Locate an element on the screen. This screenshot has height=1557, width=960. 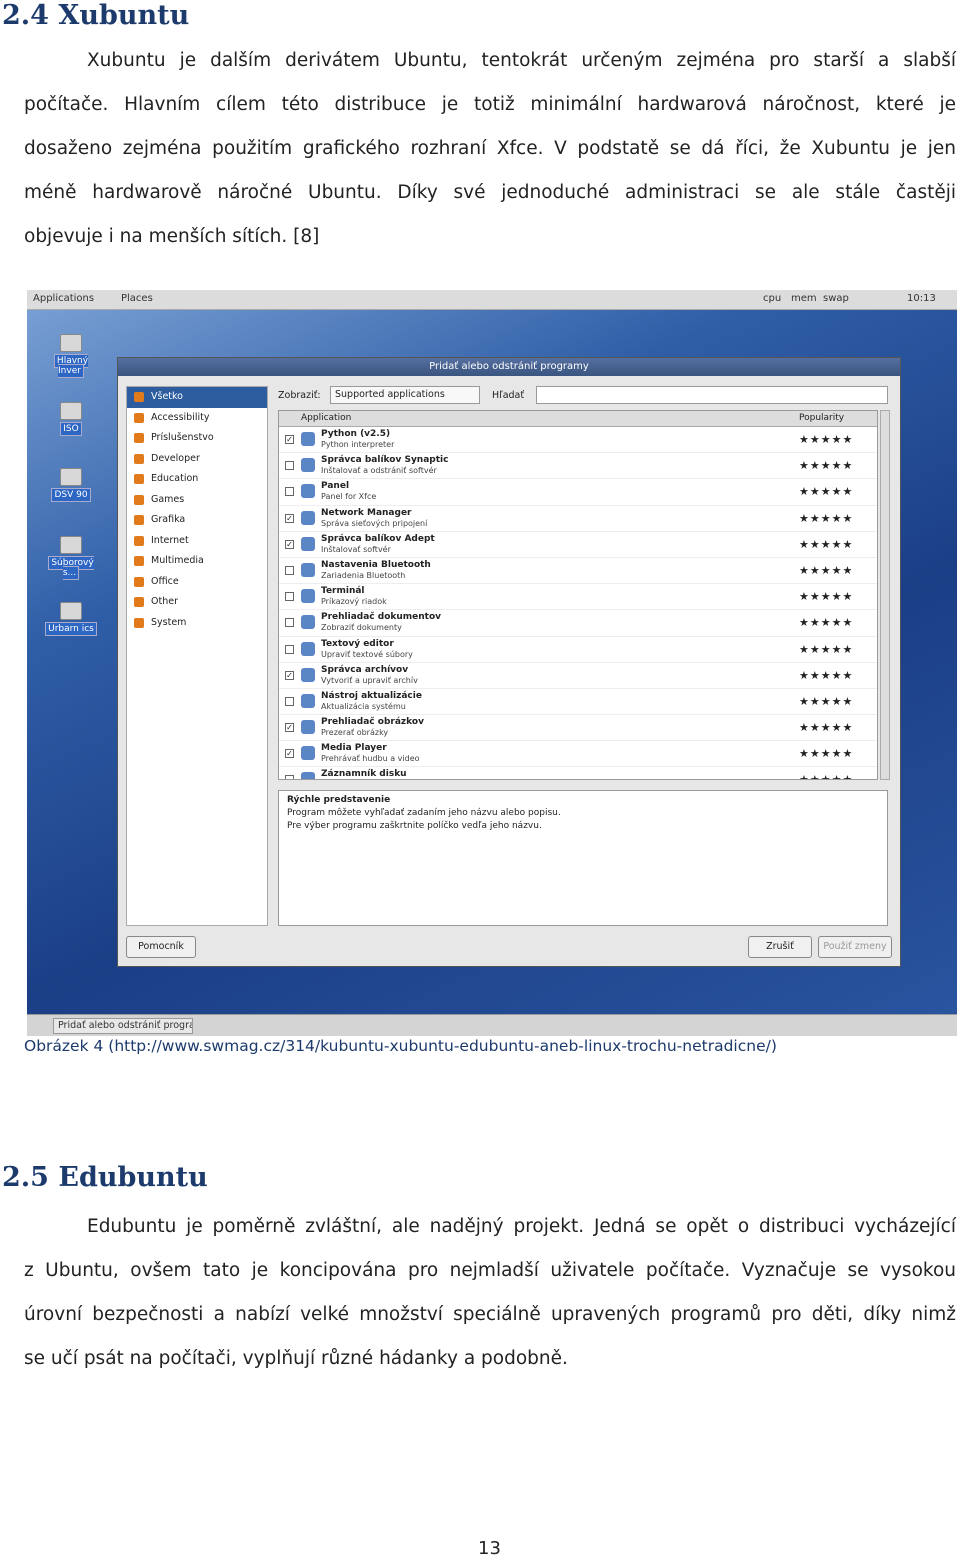
app-name: Prehliadač obrázkov is located at coordinates (372, 722).